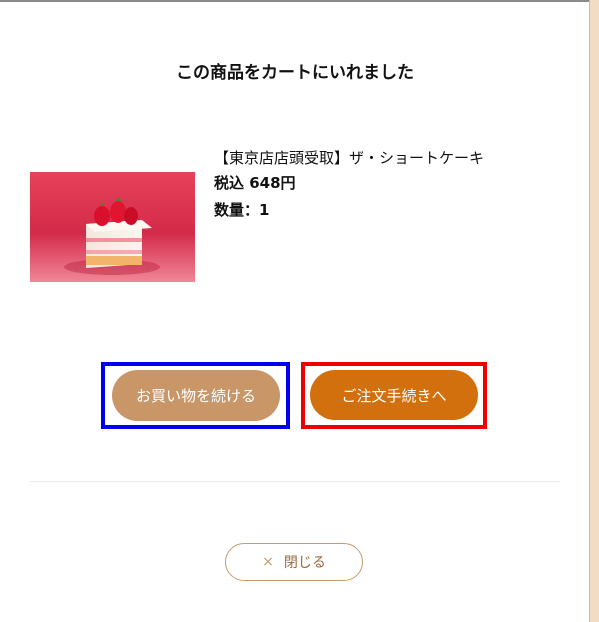 The image size is (599, 622). What do you see at coordinates (304, 563) in the screenshot?
I see `close-button-label: 閉じる` at bounding box center [304, 563].